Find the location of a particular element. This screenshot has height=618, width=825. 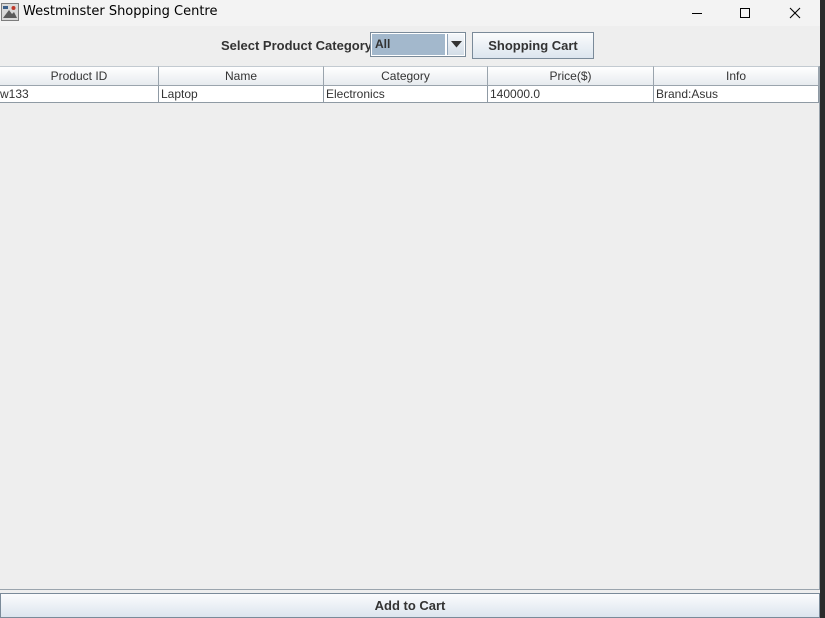

cell-price: 140000.0 is located at coordinates (571, 94).